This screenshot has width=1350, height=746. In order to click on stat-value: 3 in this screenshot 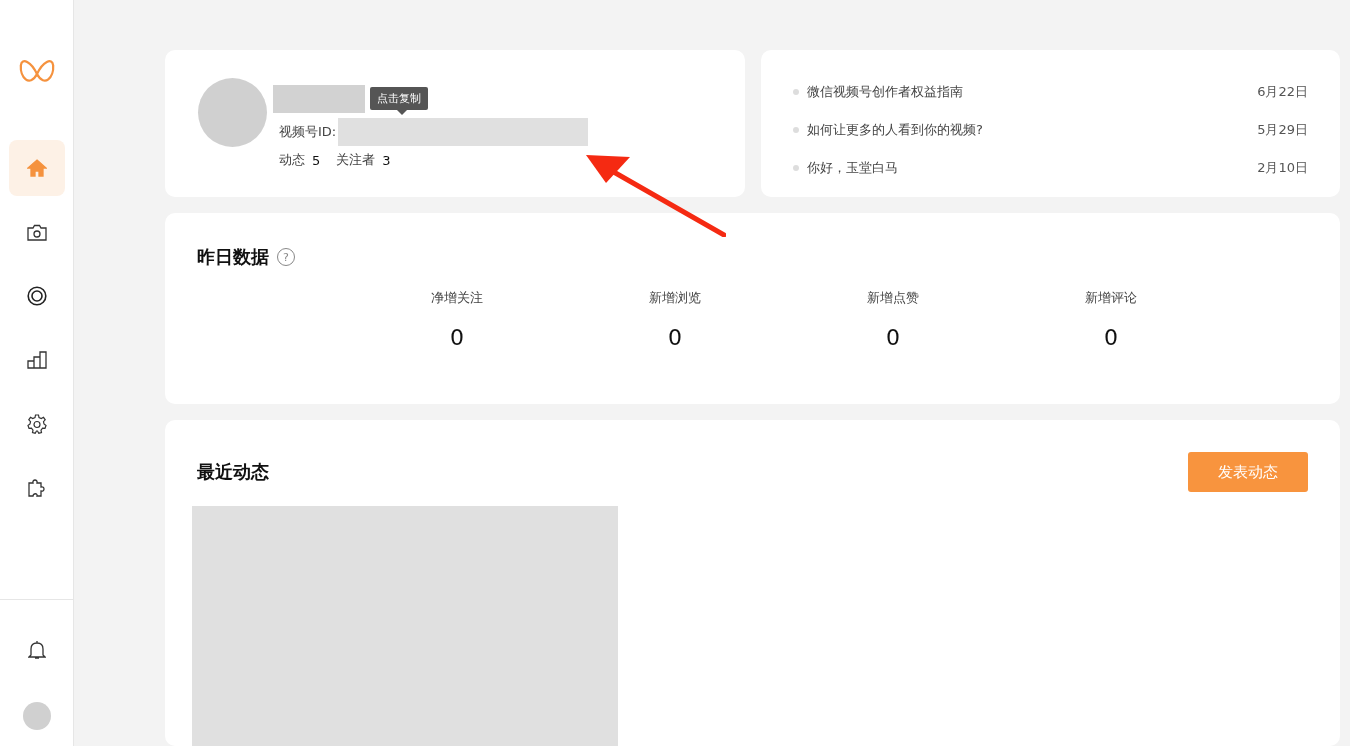, I will do `click(386, 160)`.